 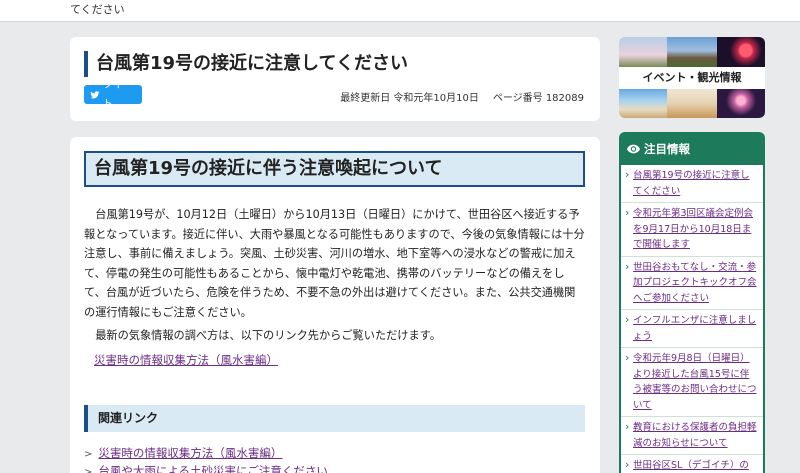 I want to click on related-link-text: 台風や大雨による土砂災害にご注意ください, so click(x=212, y=468).